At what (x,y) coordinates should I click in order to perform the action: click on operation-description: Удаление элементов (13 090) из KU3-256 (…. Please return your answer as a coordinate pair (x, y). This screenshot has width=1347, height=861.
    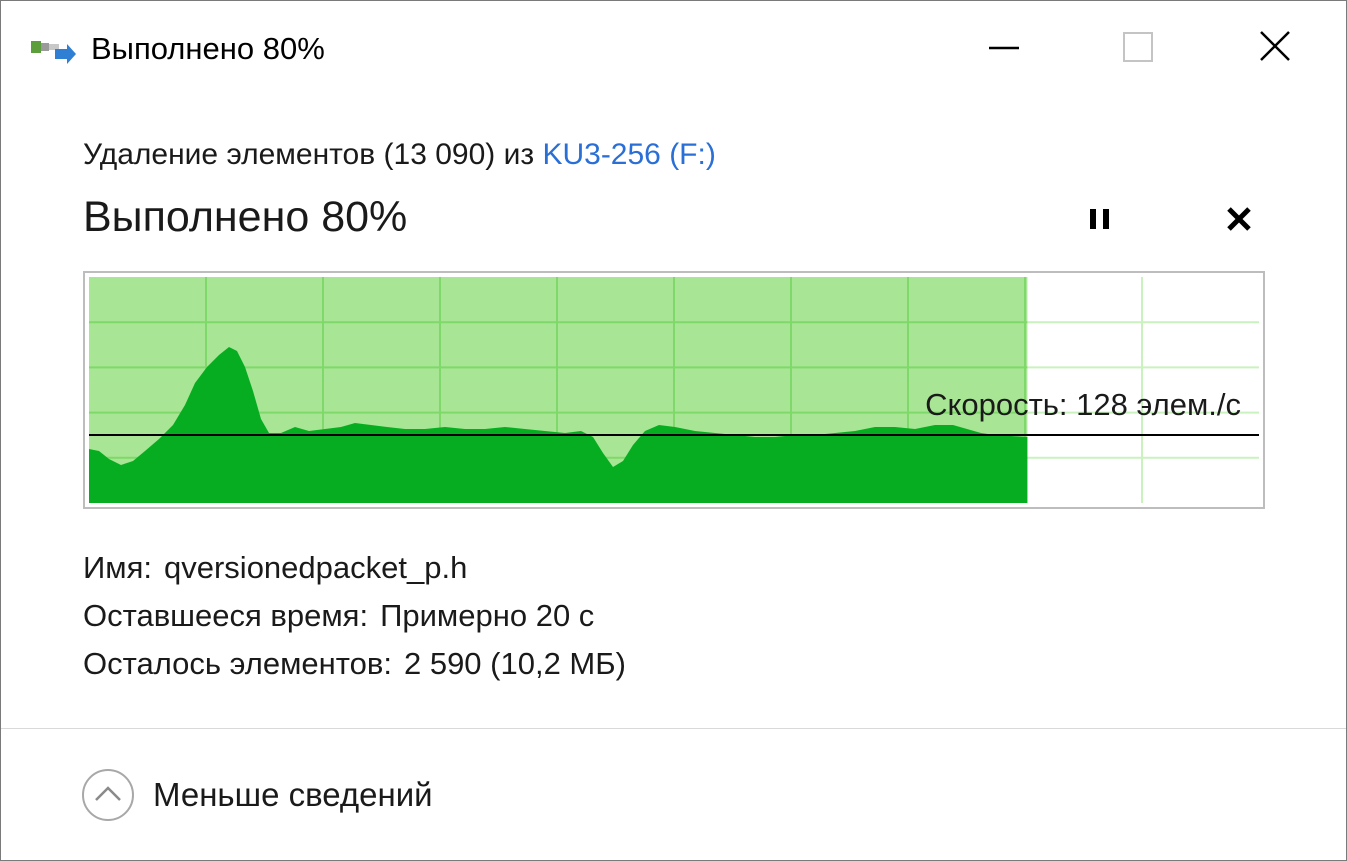
    Looking at the image, I should click on (399, 155).